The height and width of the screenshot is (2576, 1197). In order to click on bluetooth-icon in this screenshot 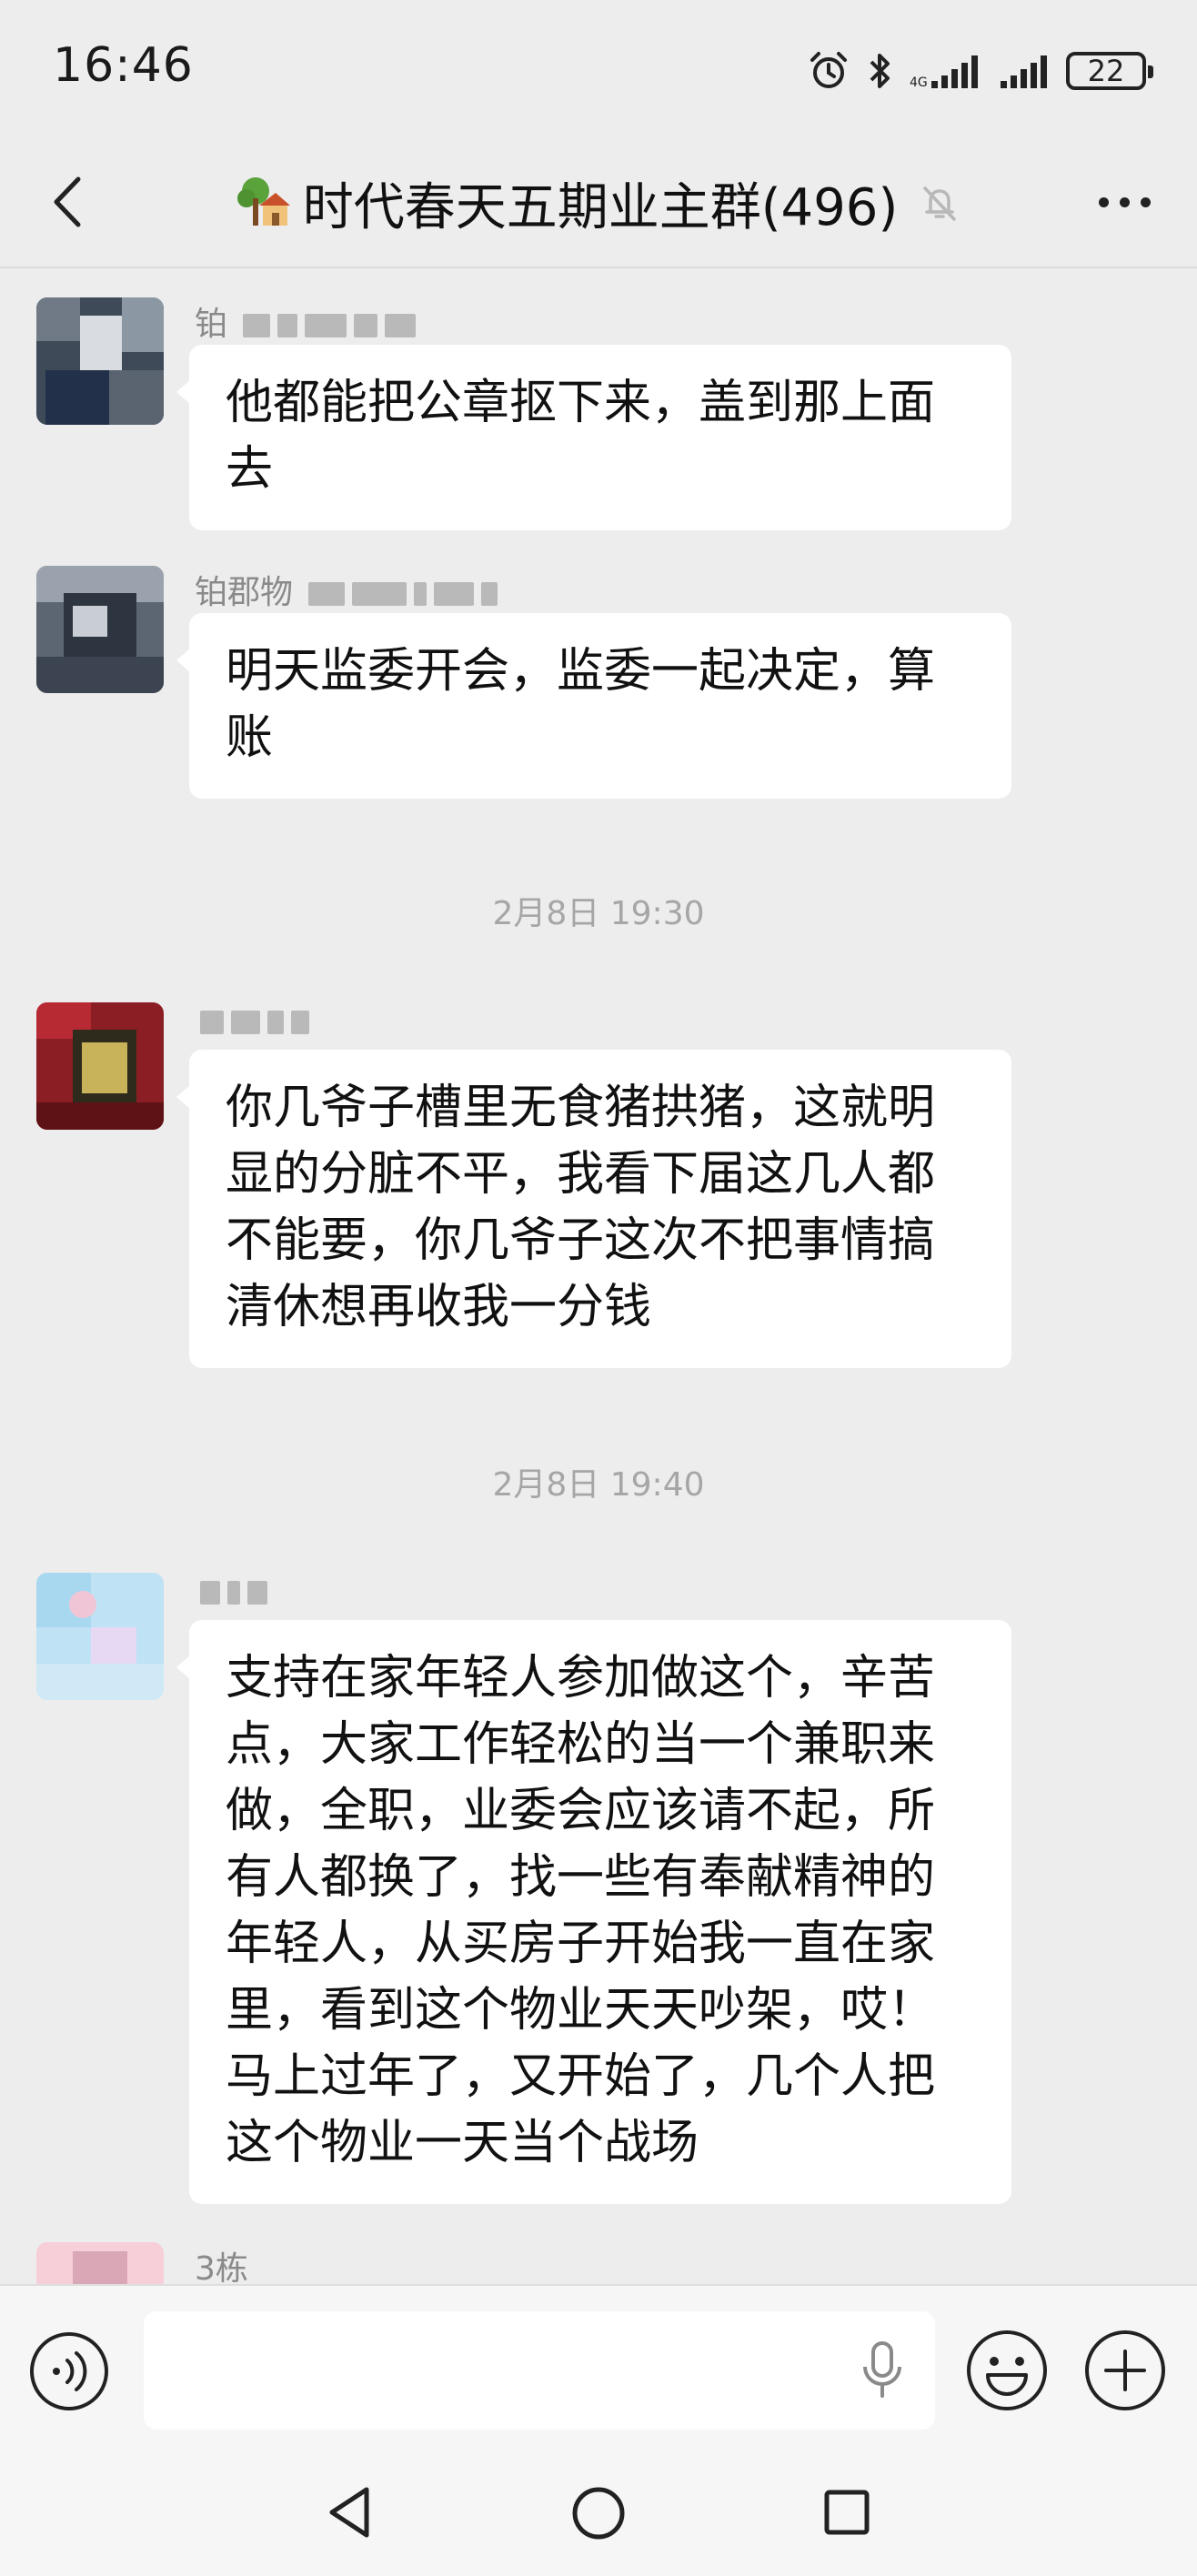, I will do `click(879, 71)`.